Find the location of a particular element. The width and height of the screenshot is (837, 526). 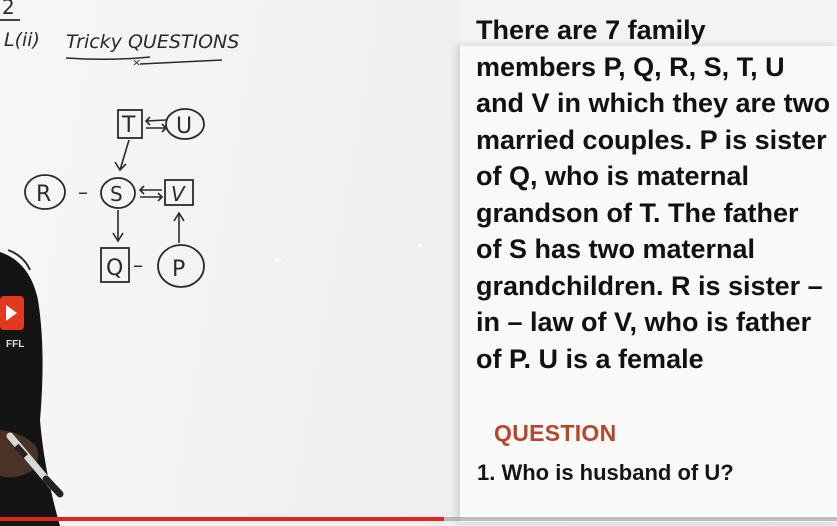

node-v: V is located at coordinates (179, 192).